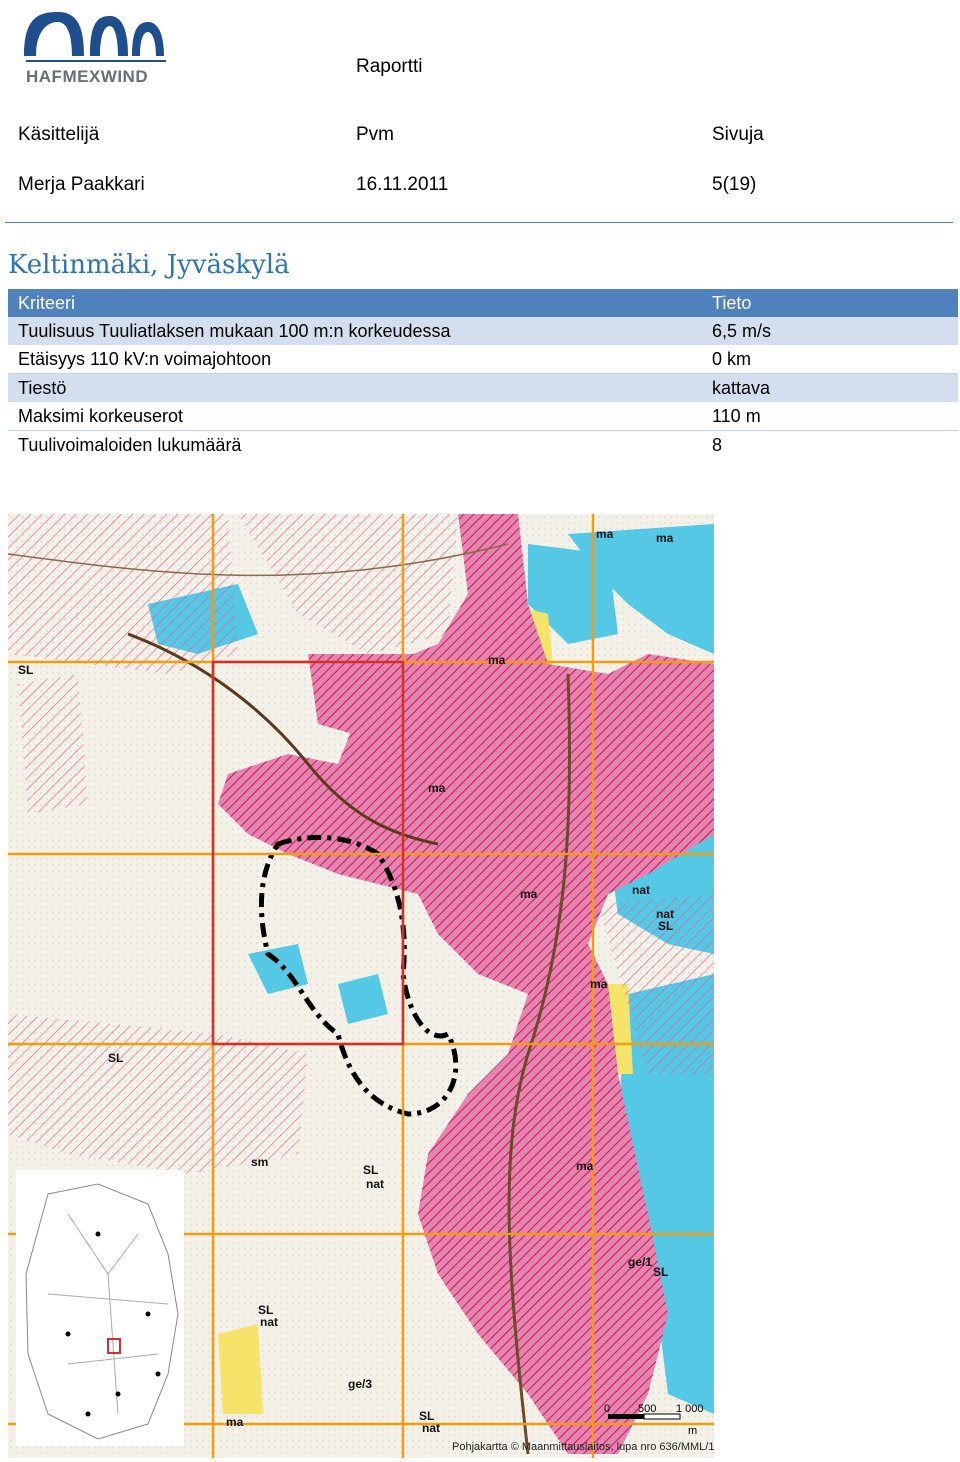  What do you see at coordinates (831, 387) in the screenshot?
I see `info-cell: kattava` at bounding box center [831, 387].